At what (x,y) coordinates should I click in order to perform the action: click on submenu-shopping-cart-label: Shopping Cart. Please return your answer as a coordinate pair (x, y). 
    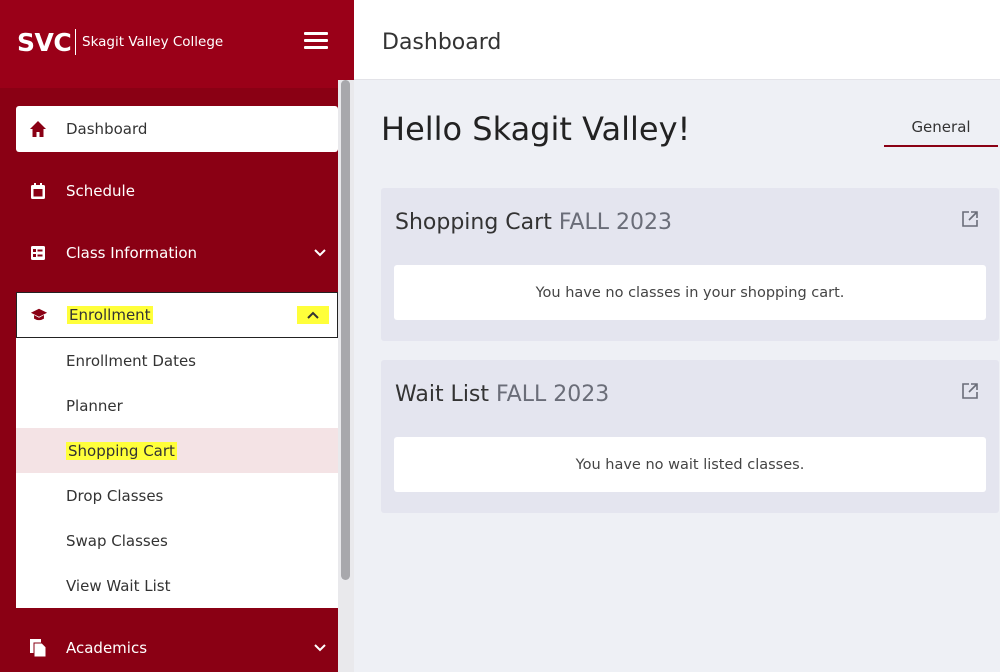
    Looking at the image, I should click on (121, 450).